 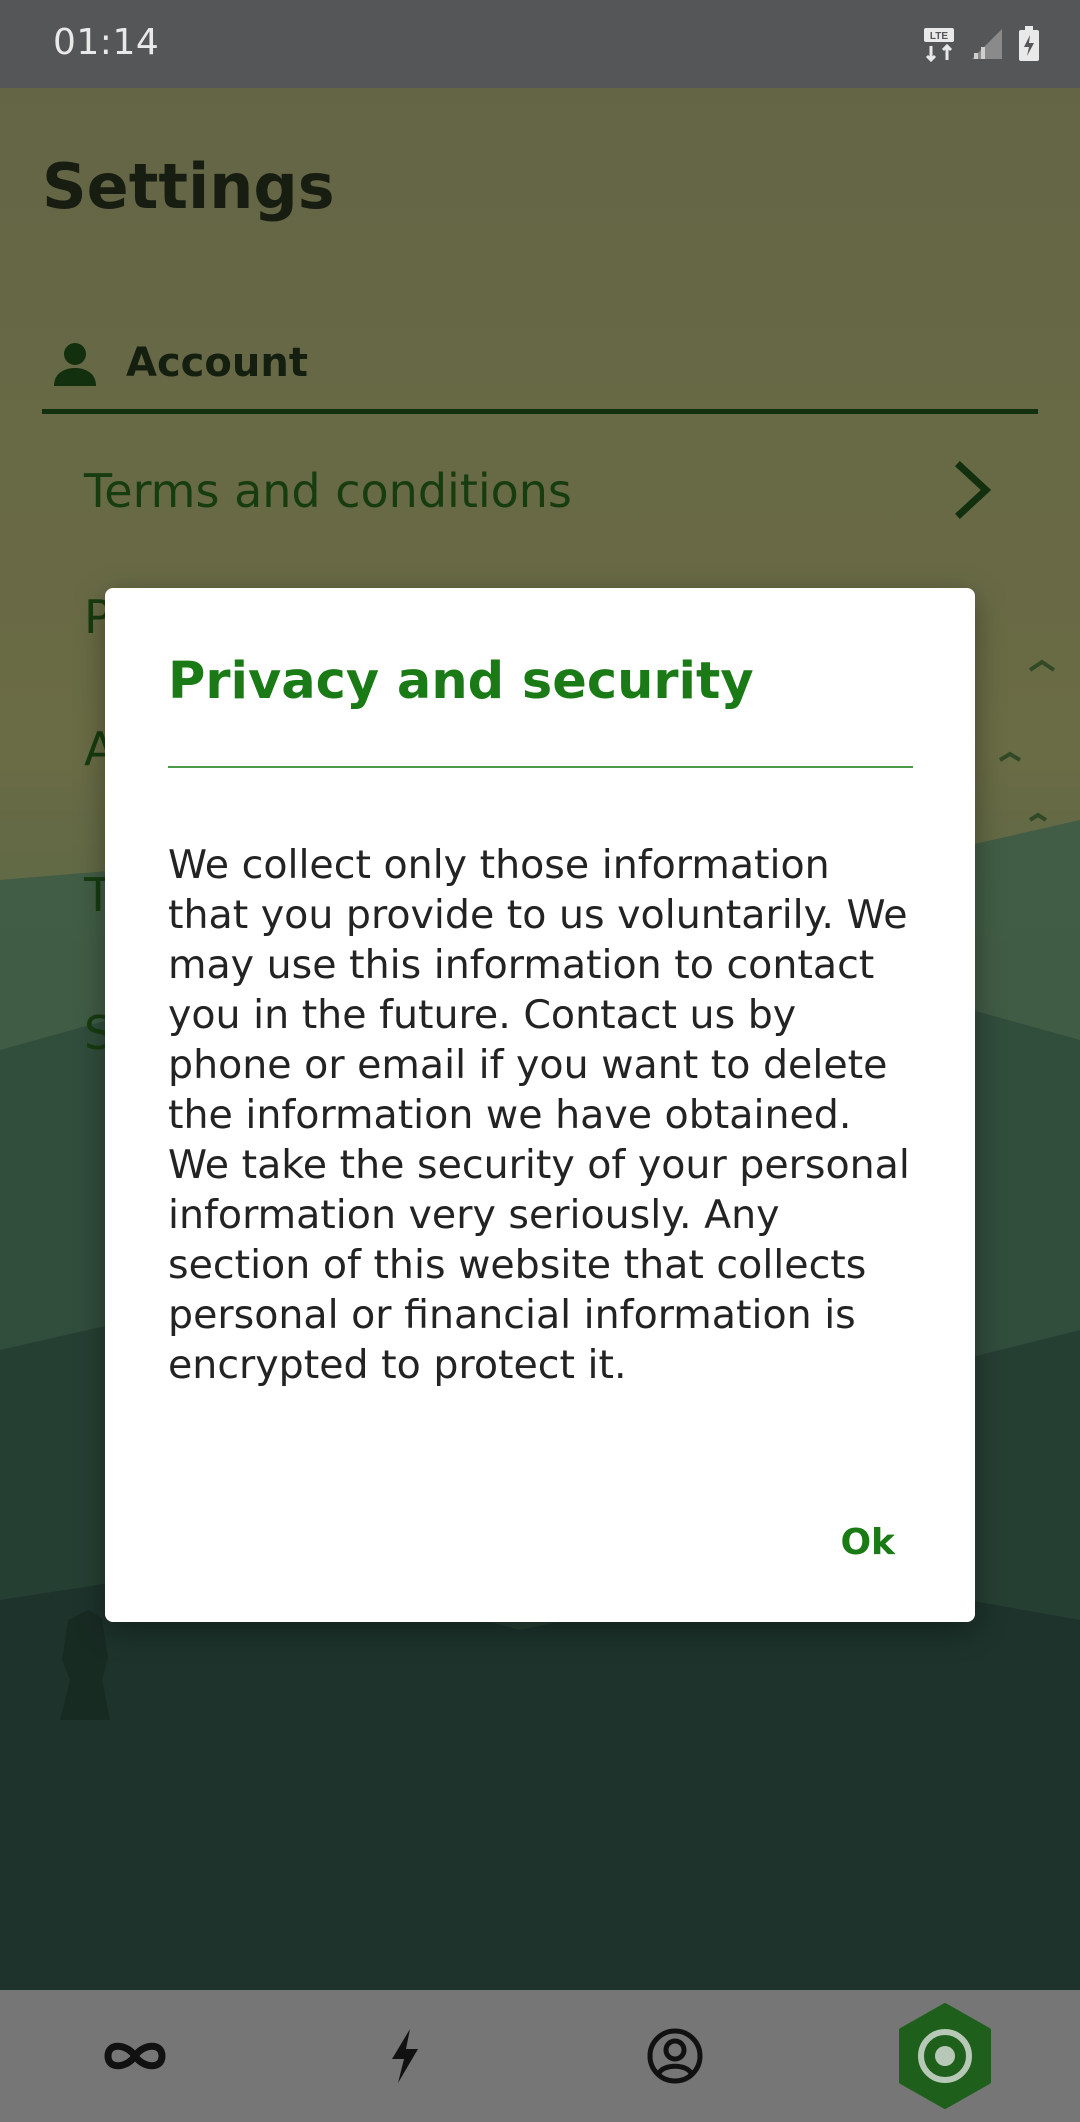 I want to click on battery-charging-icon, so click(x=1029, y=43).